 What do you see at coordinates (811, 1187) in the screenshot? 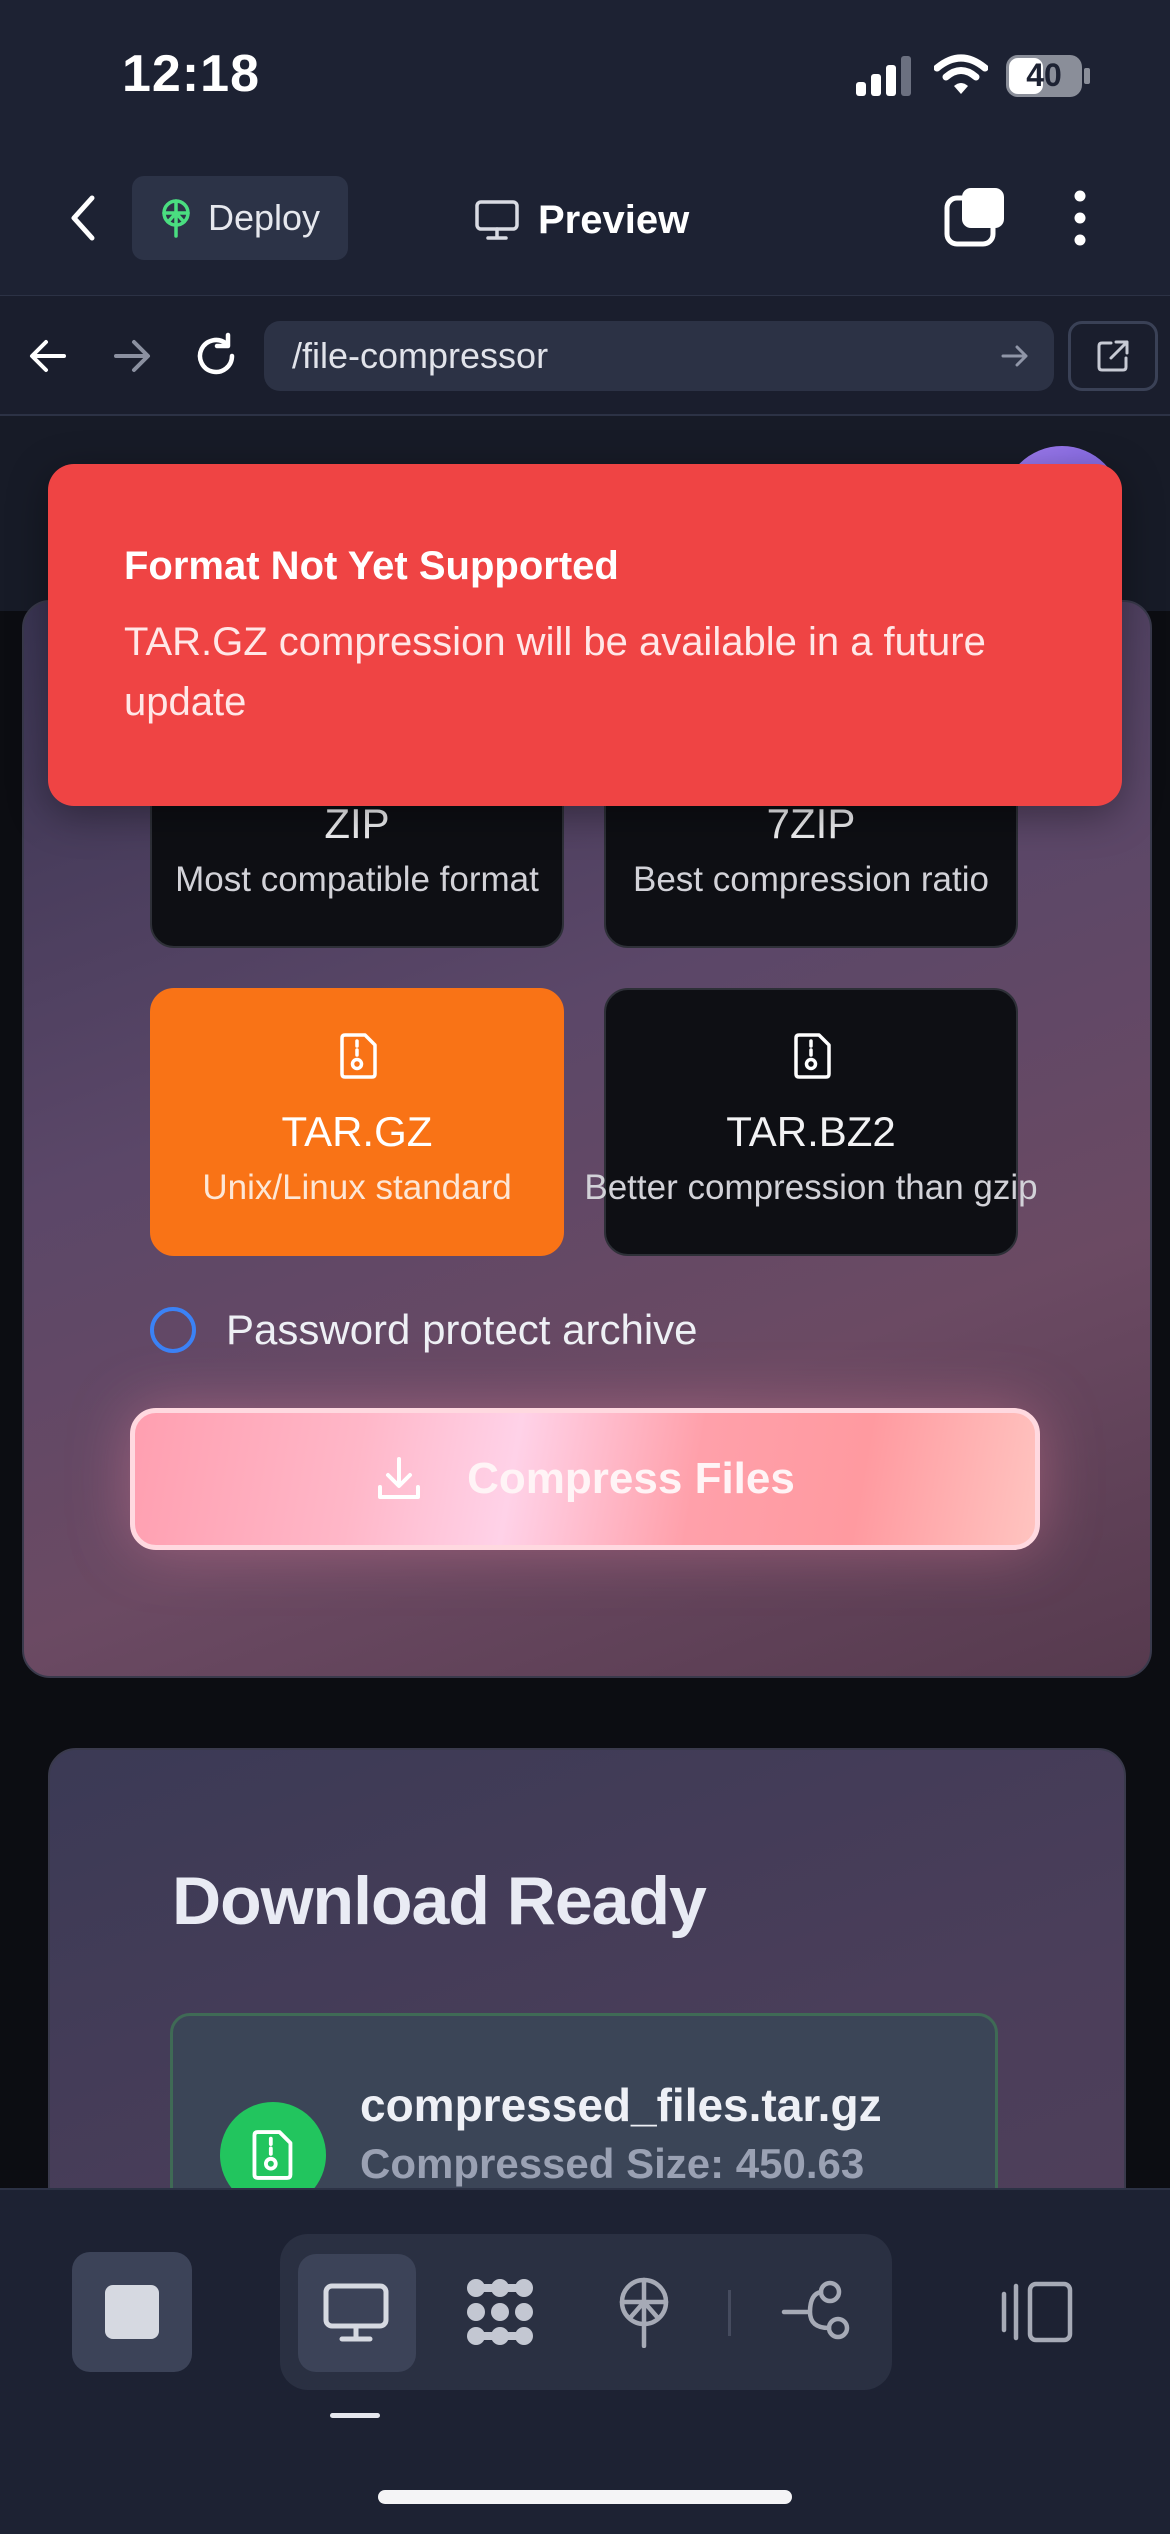
I see `format-desc: Better compression than gzip` at bounding box center [811, 1187].